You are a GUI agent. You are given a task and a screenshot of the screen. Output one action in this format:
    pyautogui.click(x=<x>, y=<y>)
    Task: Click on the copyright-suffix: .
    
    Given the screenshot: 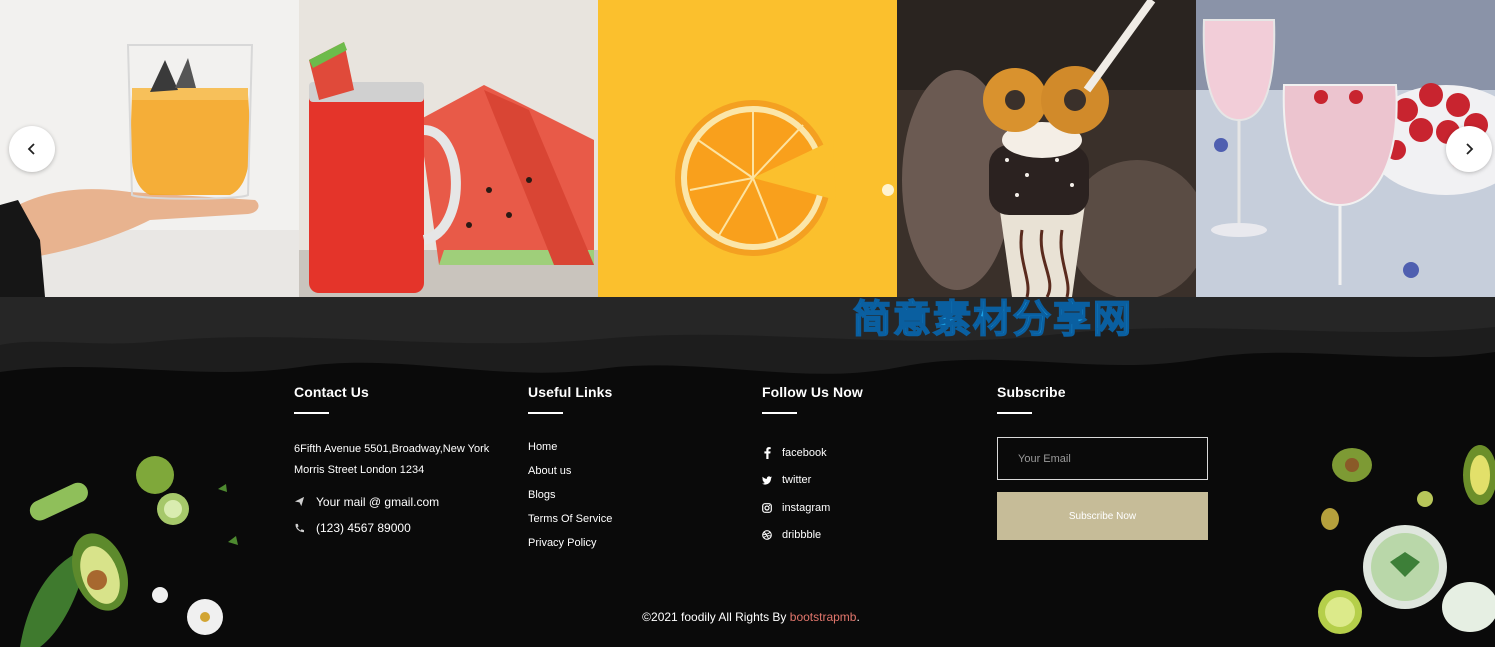 What is the action you would take?
    pyautogui.click(x=858, y=617)
    